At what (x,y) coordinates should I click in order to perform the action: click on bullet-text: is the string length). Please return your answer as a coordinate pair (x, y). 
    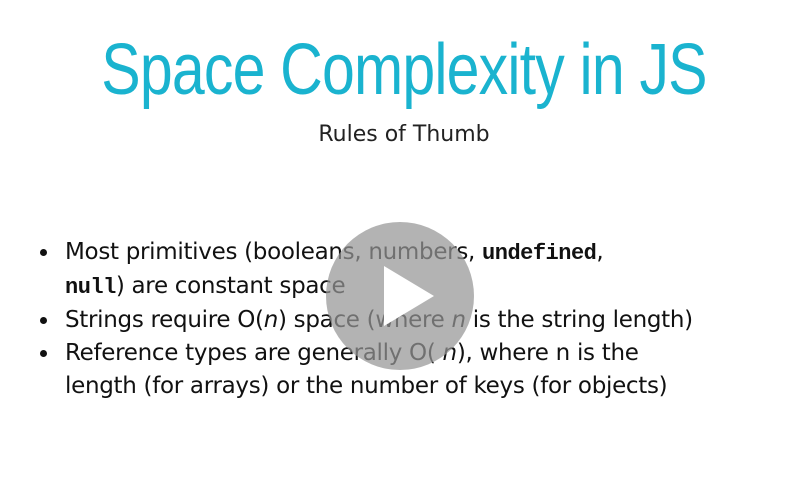
    Looking at the image, I should click on (579, 320).